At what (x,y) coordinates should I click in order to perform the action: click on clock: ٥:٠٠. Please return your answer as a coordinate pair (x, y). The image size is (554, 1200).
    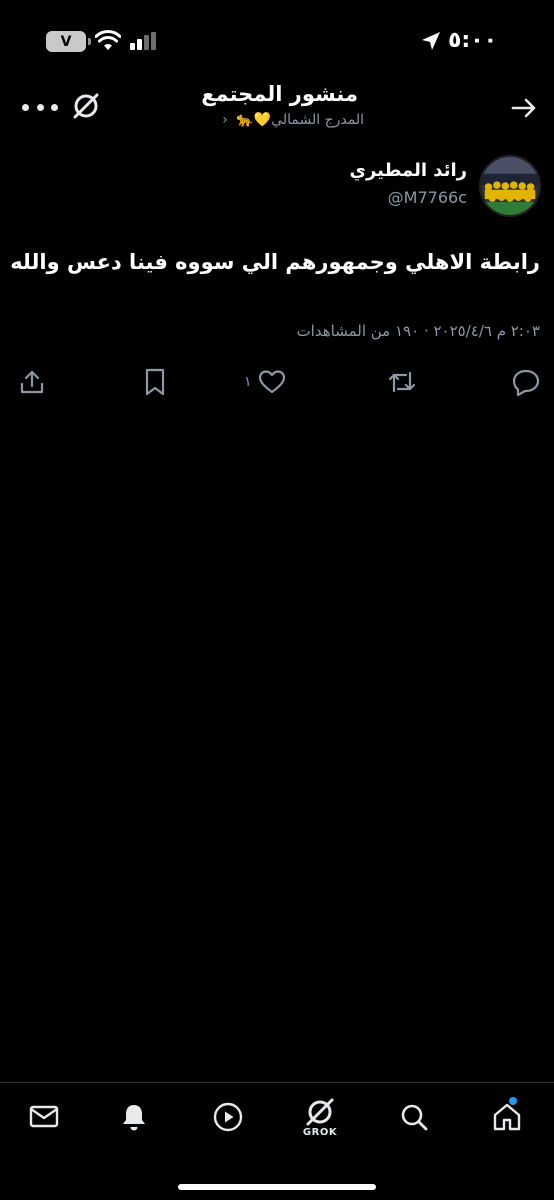
    Looking at the image, I should click on (473, 40).